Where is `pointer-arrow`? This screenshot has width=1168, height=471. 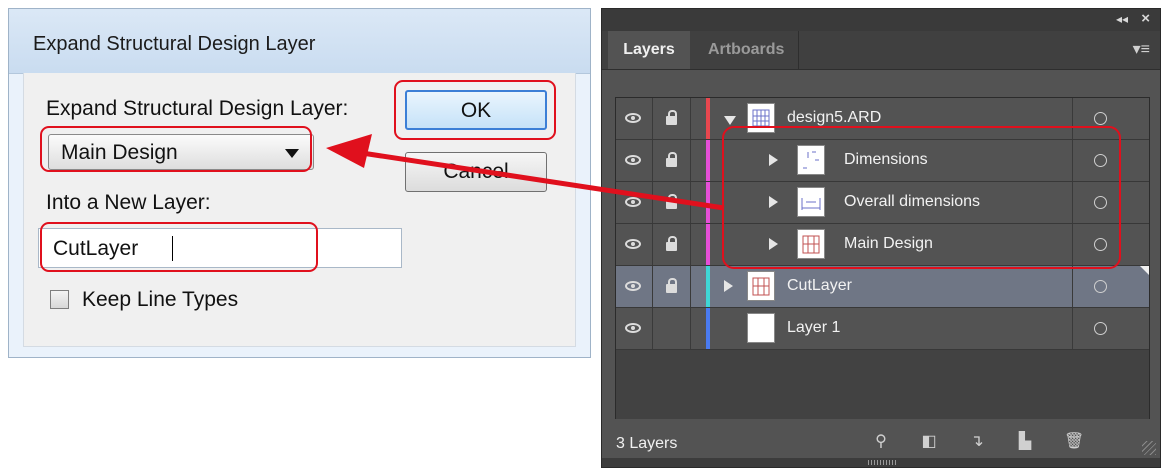 pointer-arrow is located at coordinates (525, 172).